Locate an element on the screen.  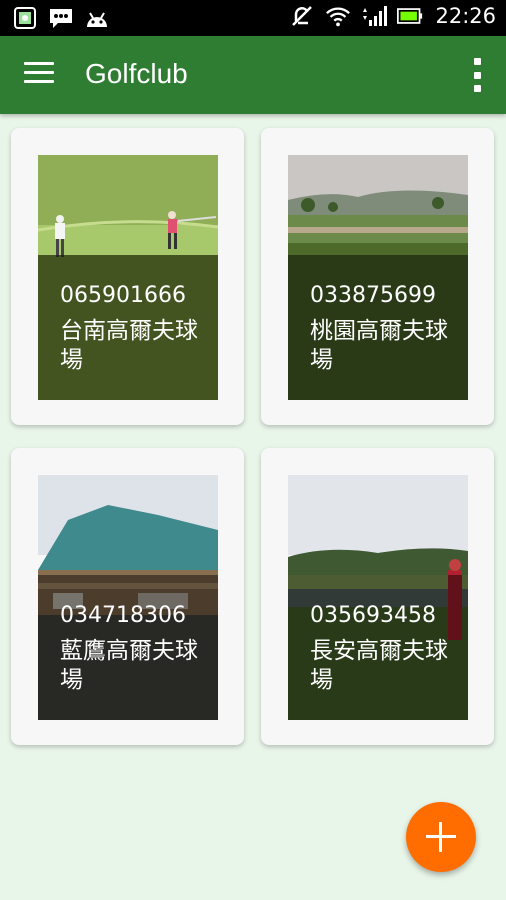
card-phone: 035693458 is located at coordinates (373, 615).